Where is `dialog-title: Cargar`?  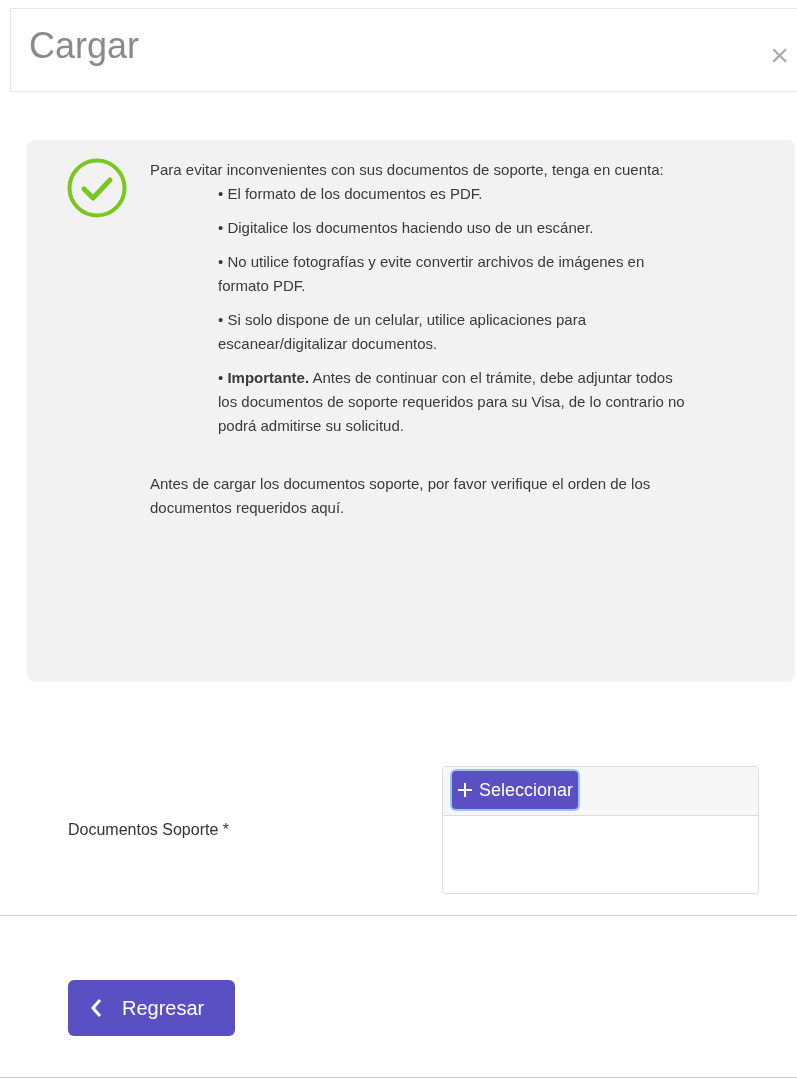 dialog-title: Cargar is located at coordinates (84, 46).